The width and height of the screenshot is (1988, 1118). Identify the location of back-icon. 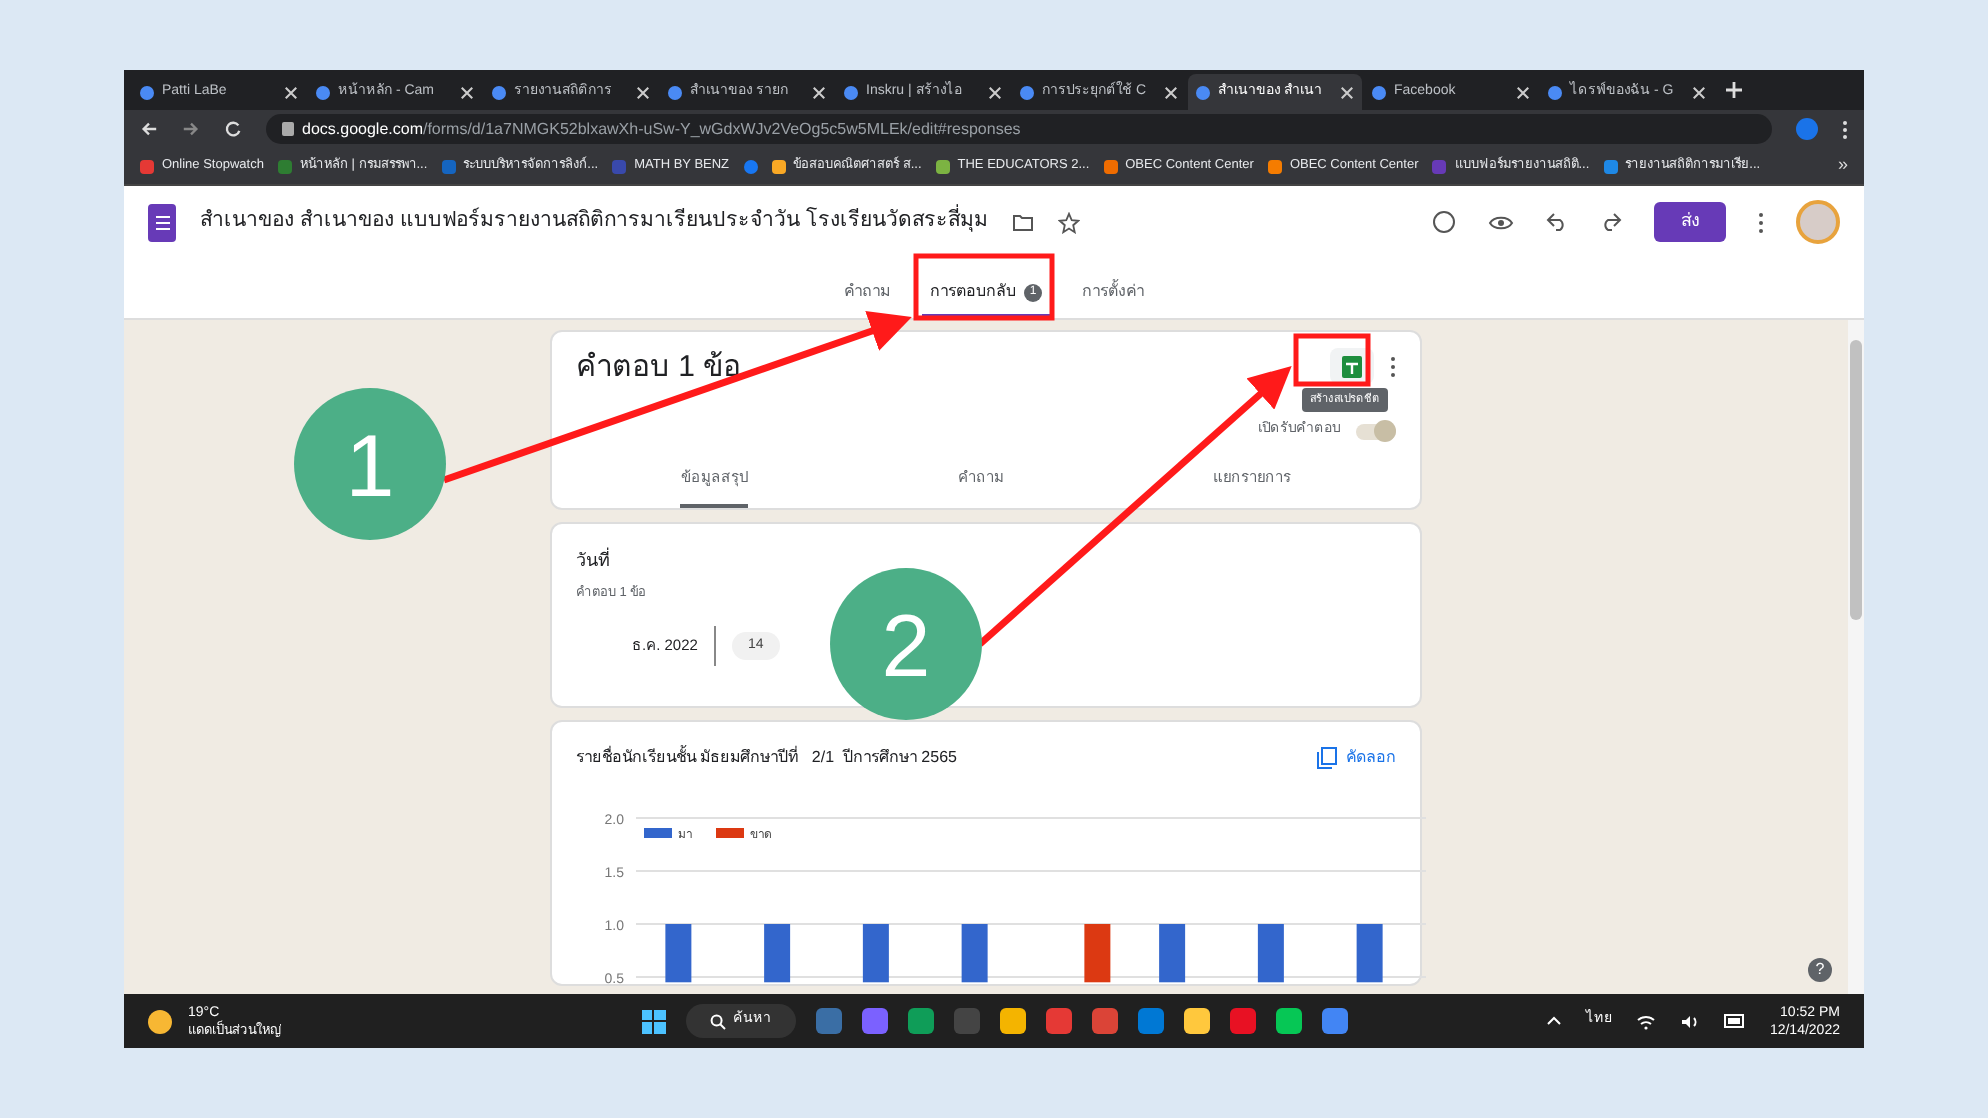
(149, 129).